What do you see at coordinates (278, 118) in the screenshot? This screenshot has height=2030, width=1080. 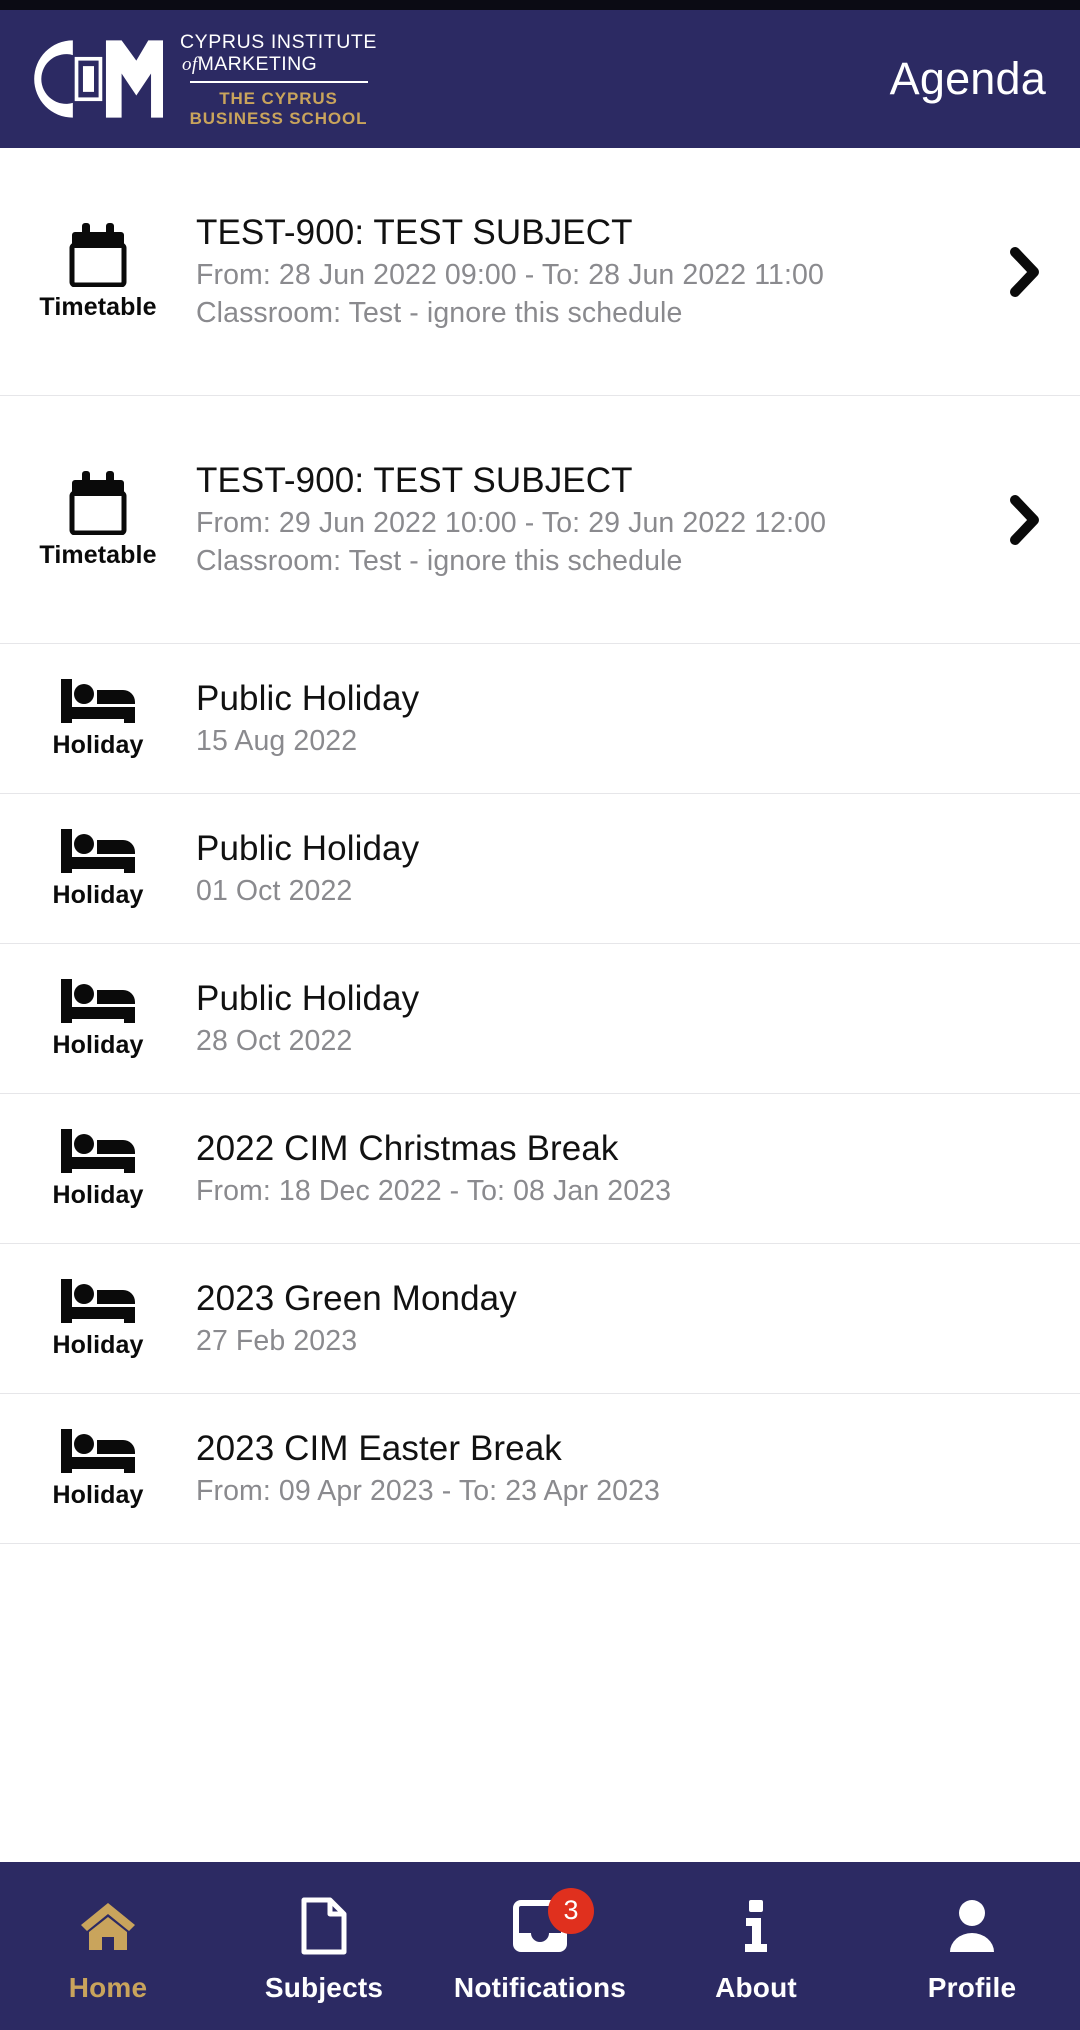 I see `brand-line-4: BUSINESS SCHOOL` at bounding box center [278, 118].